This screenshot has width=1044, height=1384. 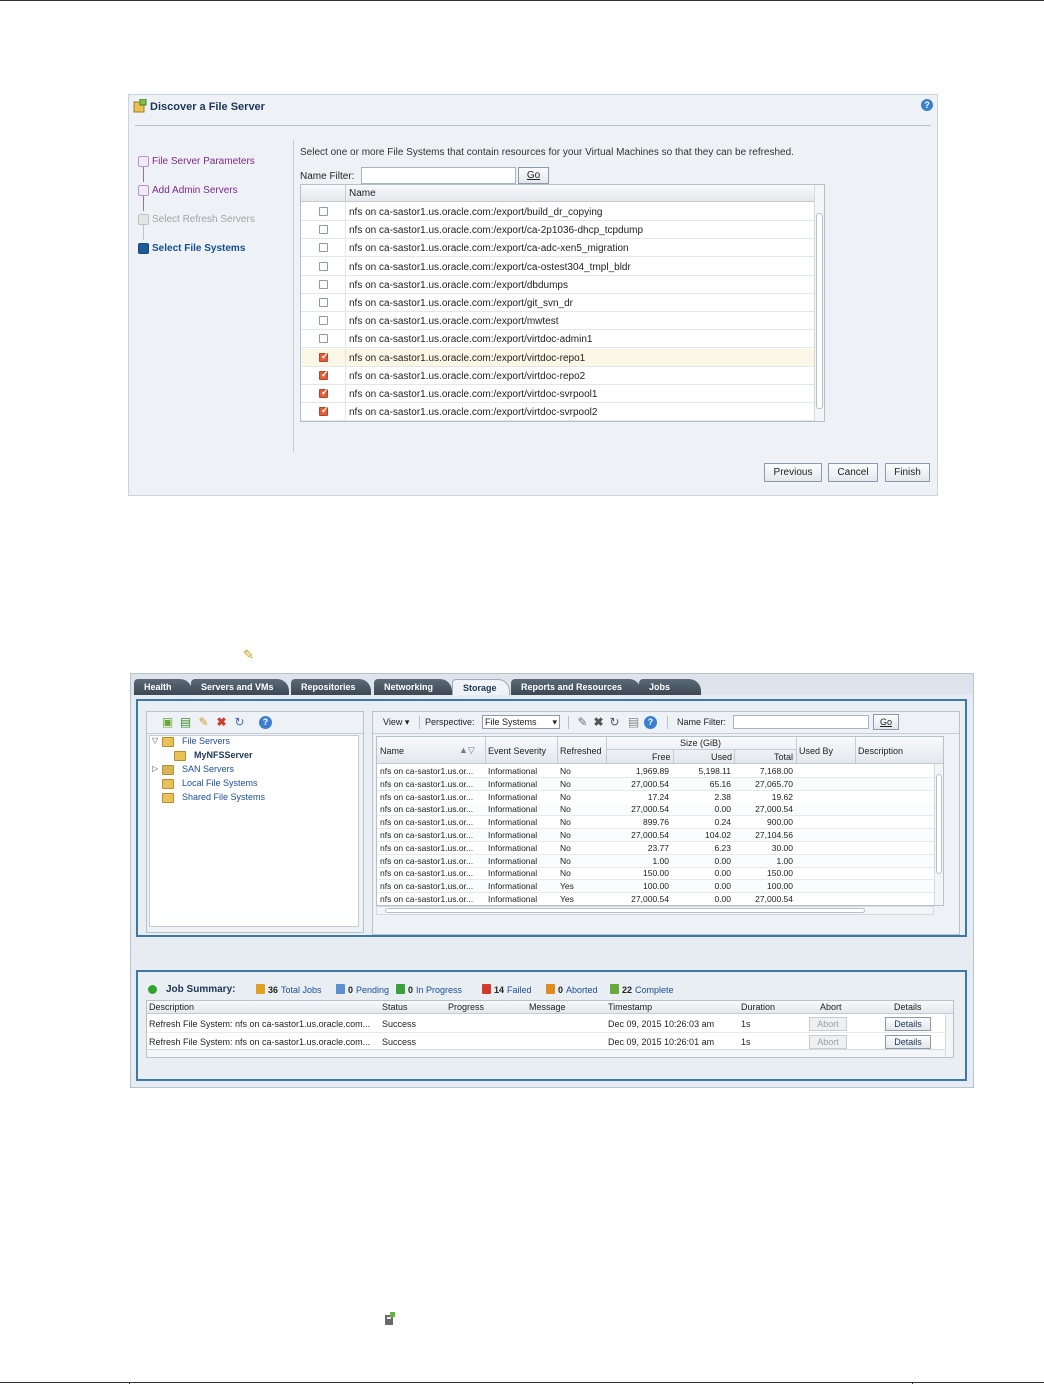 What do you see at coordinates (467, 750) in the screenshot?
I see `sort-icon: ▲▽` at bounding box center [467, 750].